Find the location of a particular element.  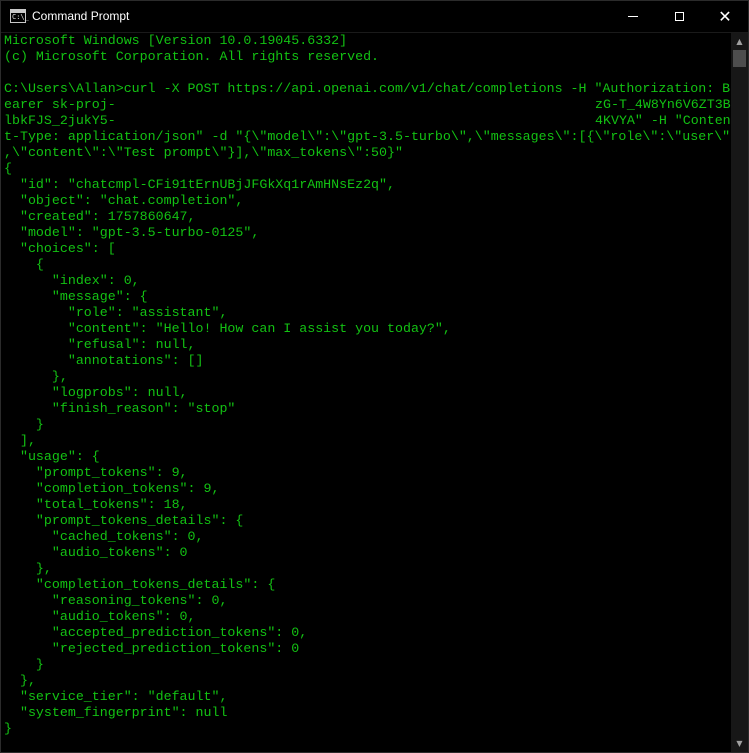

console-line: "annotations": [] is located at coordinates (104, 360).